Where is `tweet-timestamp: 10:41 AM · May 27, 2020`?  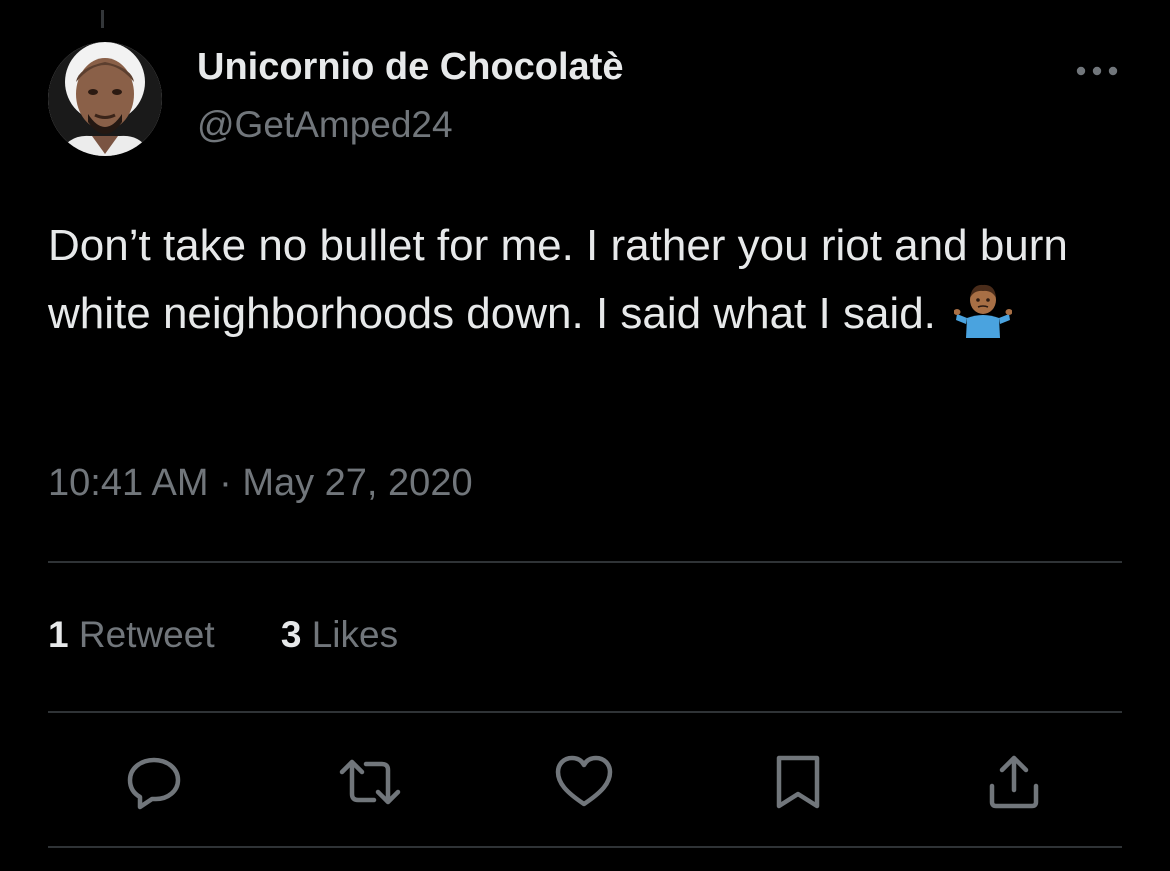
tweet-timestamp: 10:41 AM · May 27, 2020 is located at coordinates (260, 483).